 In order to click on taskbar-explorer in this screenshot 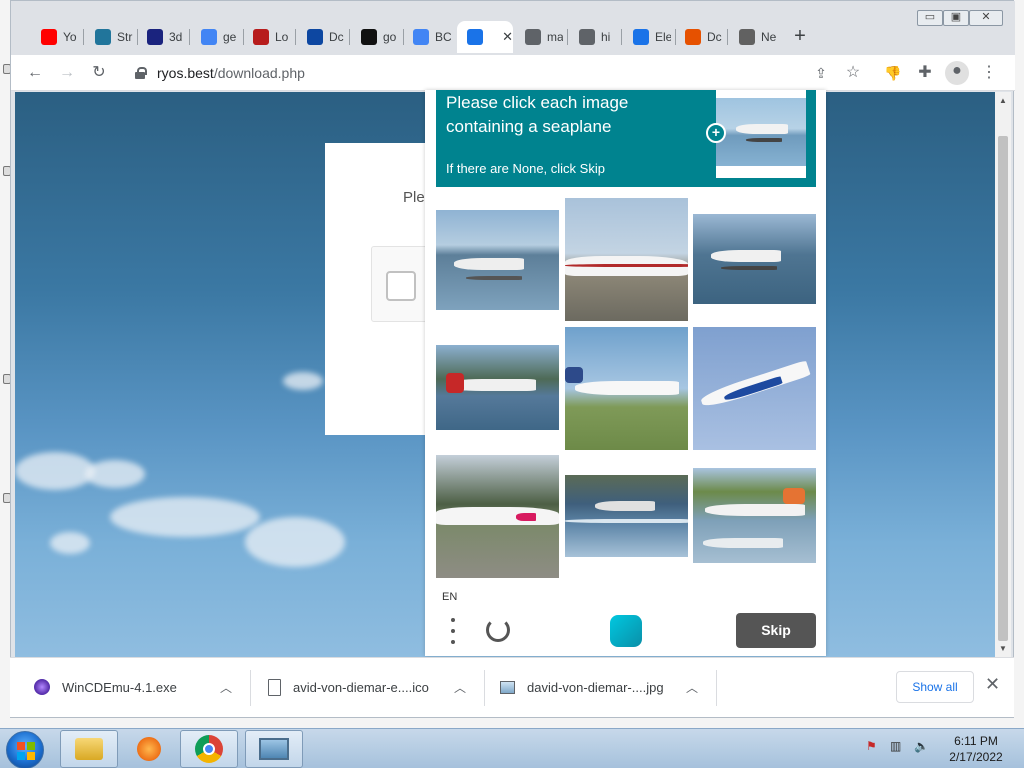, I will do `click(89, 749)`.